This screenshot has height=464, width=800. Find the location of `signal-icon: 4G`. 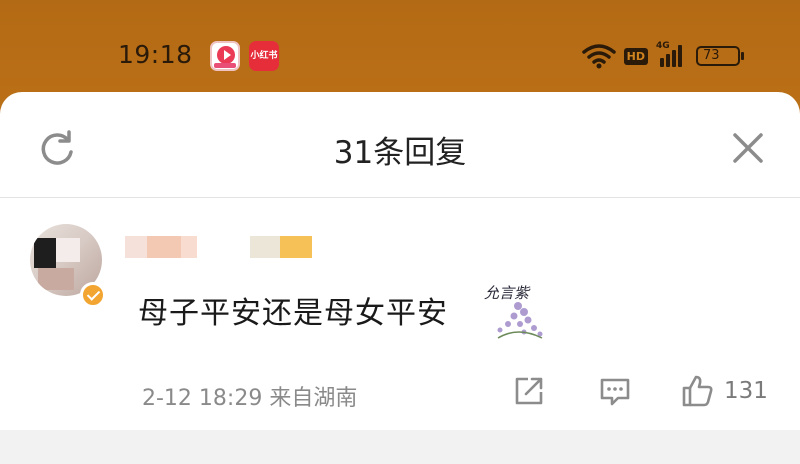

signal-icon: 4G is located at coordinates (670, 54).